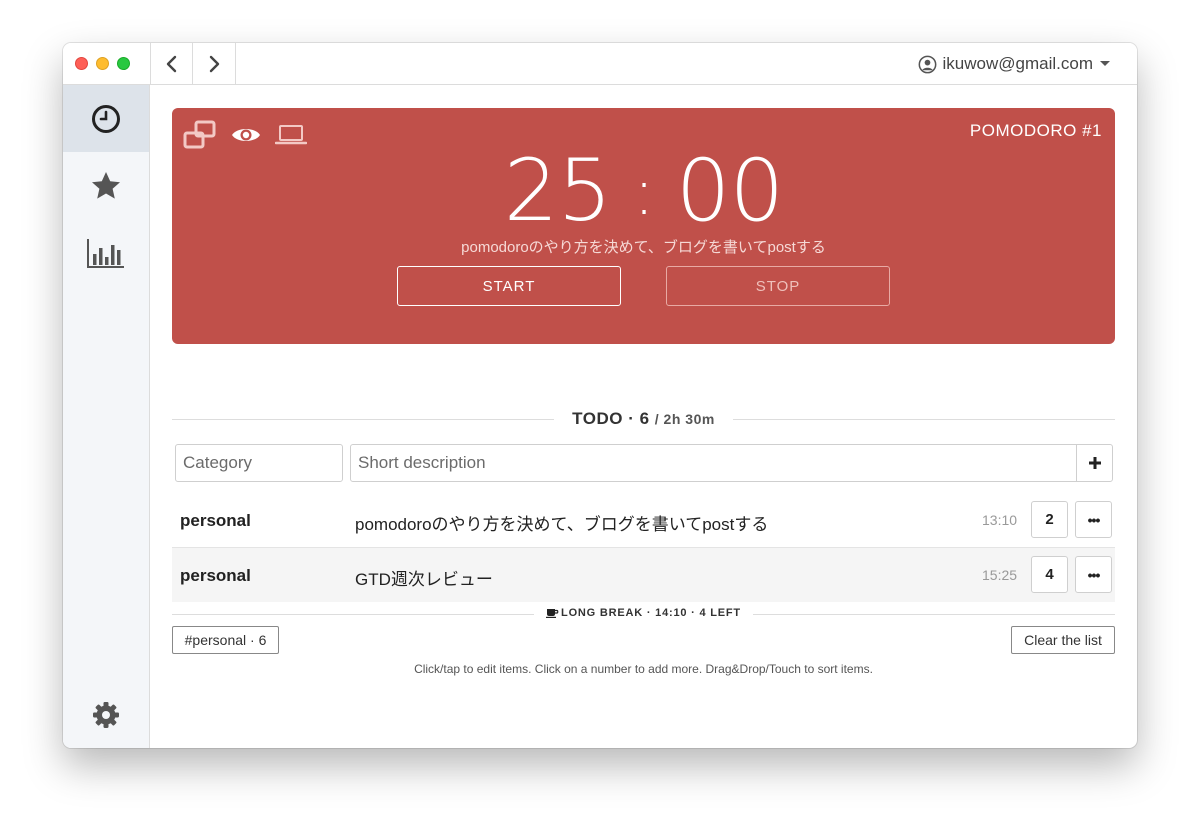  I want to click on star-icon, so click(106, 185).